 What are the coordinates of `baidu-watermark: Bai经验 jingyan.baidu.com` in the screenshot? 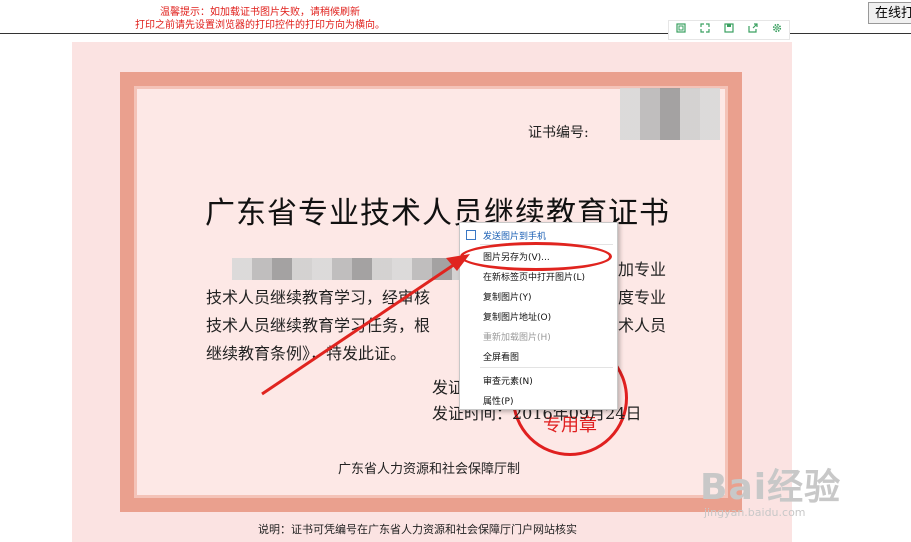 It's located at (770, 488).